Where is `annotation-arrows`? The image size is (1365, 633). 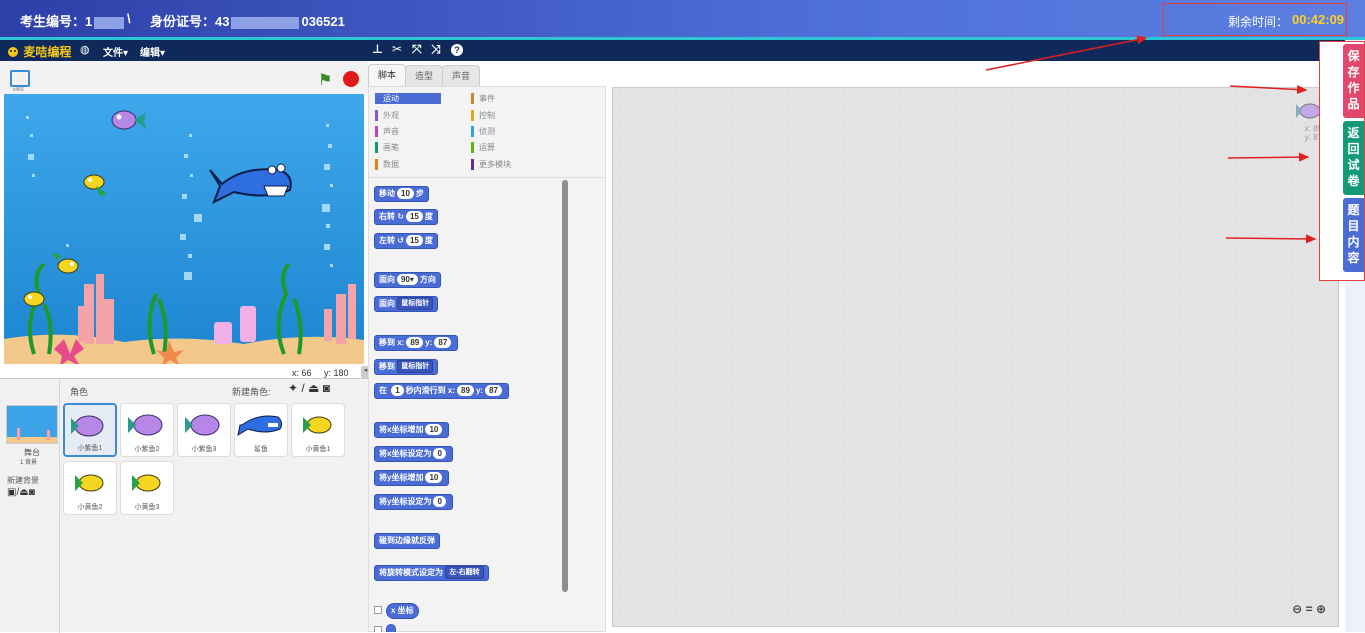 annotation-arrows is located at coordinates (1151, 139).